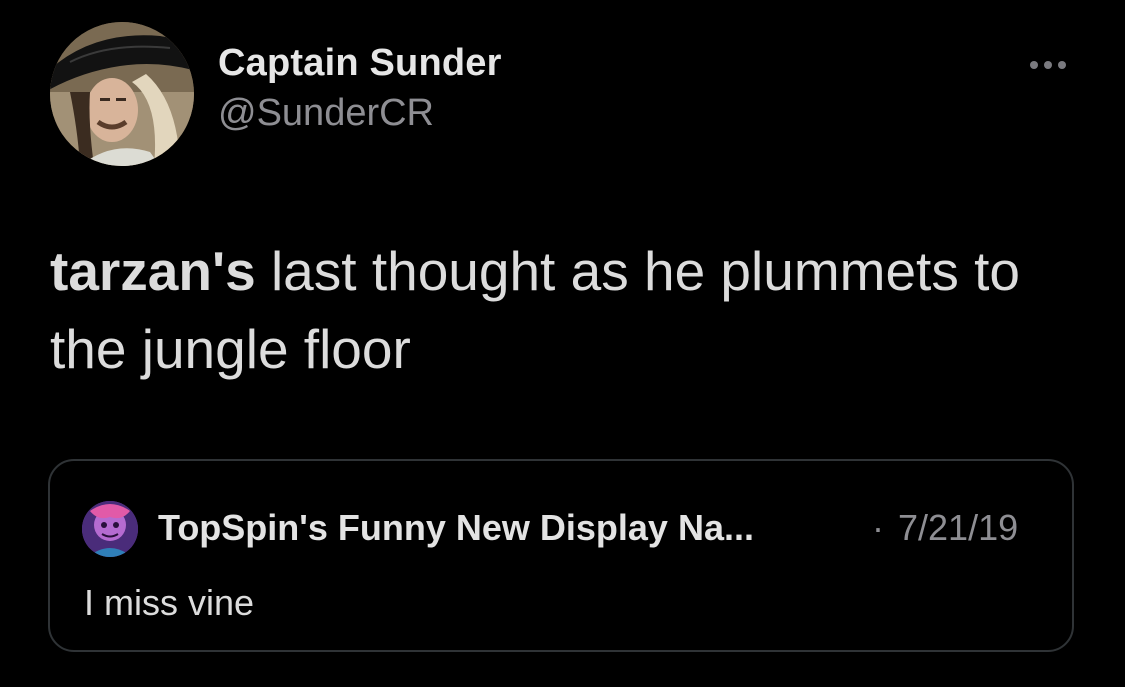  Describe the element at coordinates (360, 63) in the screenshot. I see `author-name: Captain Sunder` at that location.